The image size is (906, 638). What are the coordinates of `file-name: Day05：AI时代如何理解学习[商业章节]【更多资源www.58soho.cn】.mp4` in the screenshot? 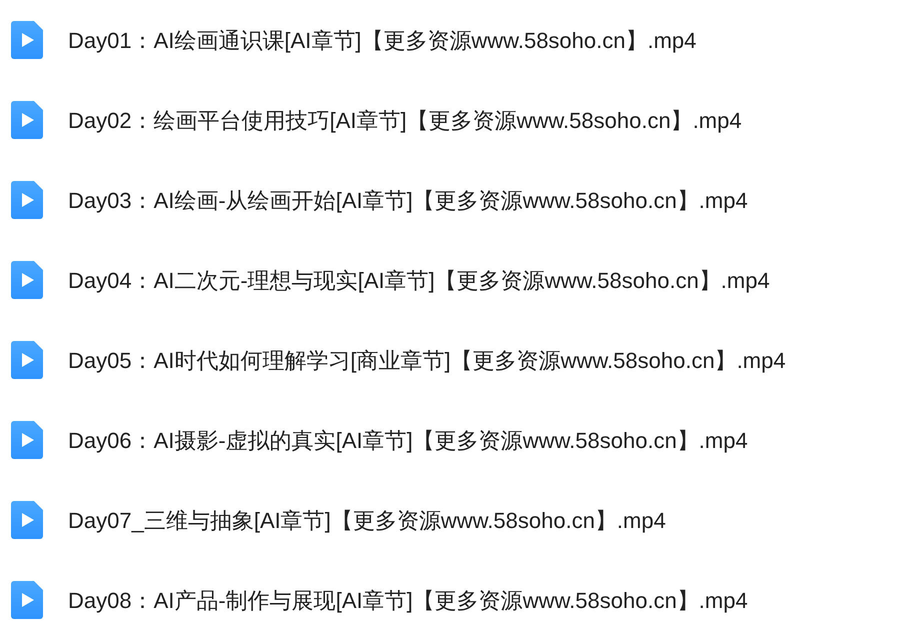 It's located at (427, 360).